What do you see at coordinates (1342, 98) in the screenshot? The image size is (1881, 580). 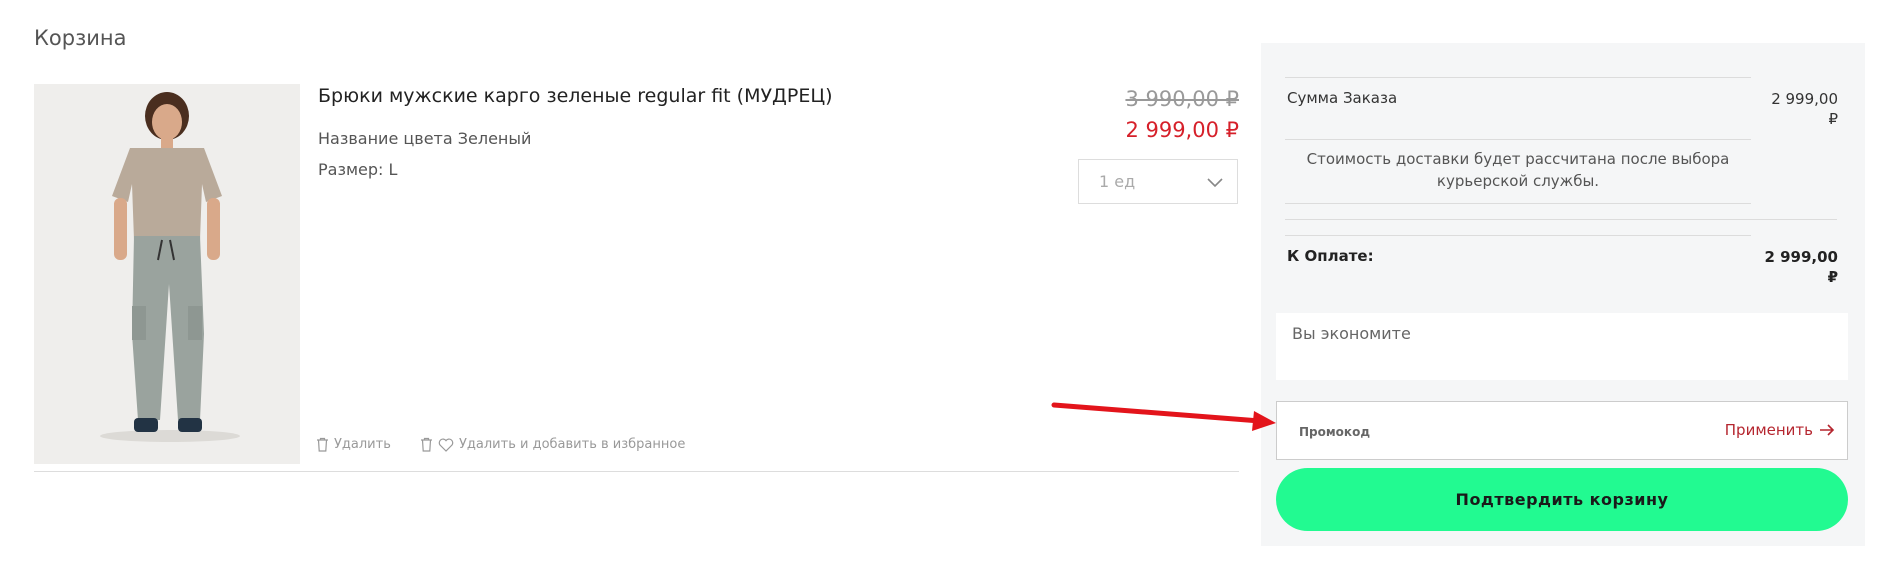 I see `order-sum-label: Сумма Заказа` at bounding box center [1342, 98].